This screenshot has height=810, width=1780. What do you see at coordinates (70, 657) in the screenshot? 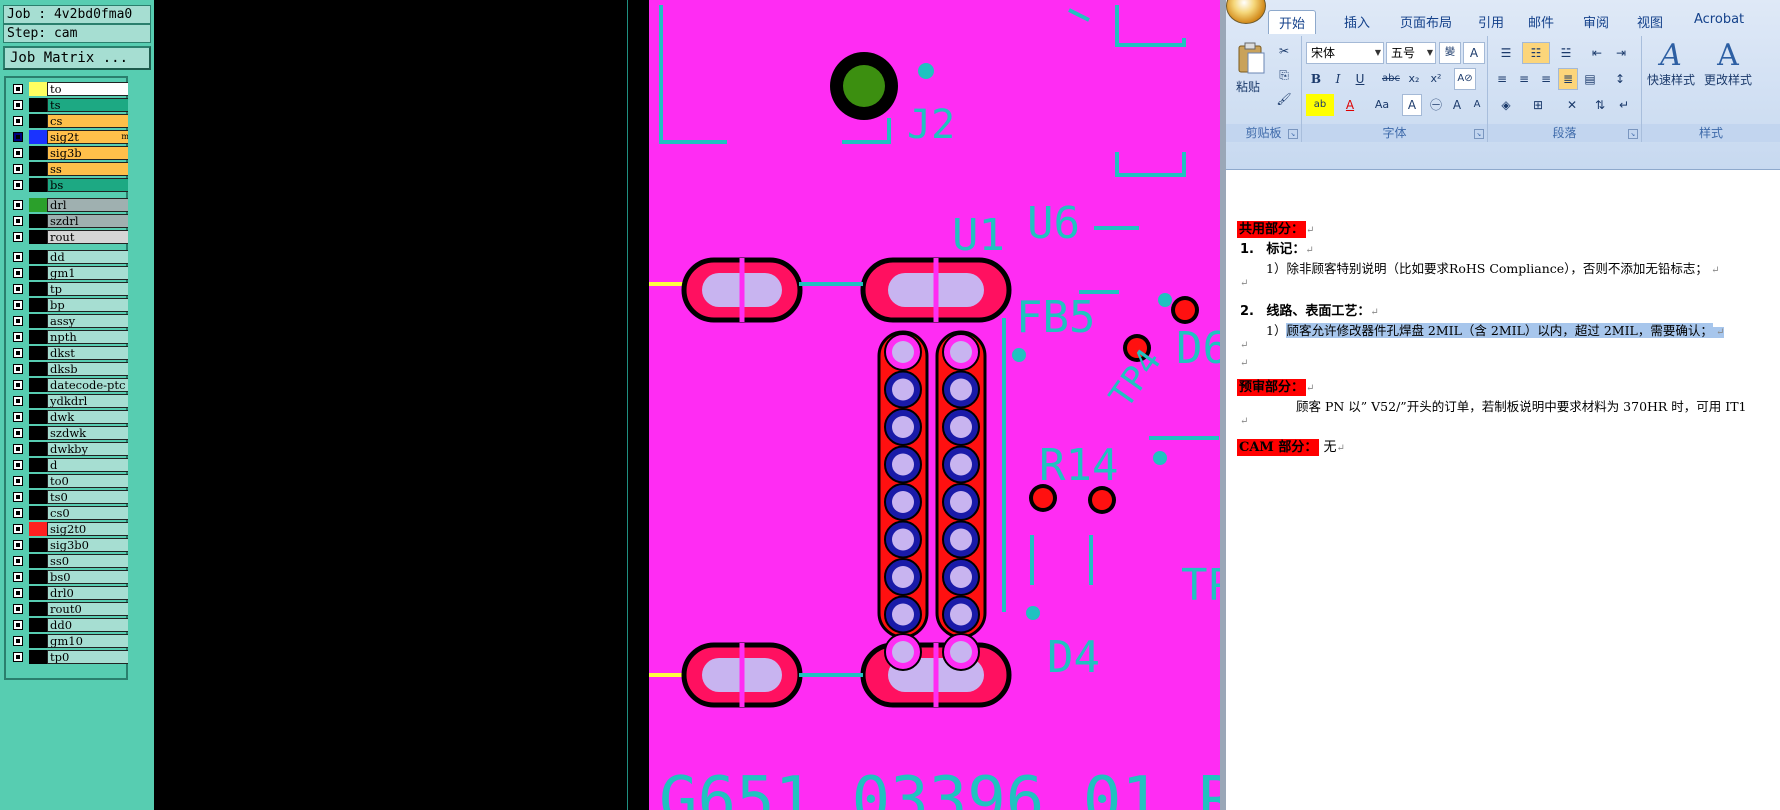
I see `layer-row-tp0: tp0` at bounding box center [70, 657].